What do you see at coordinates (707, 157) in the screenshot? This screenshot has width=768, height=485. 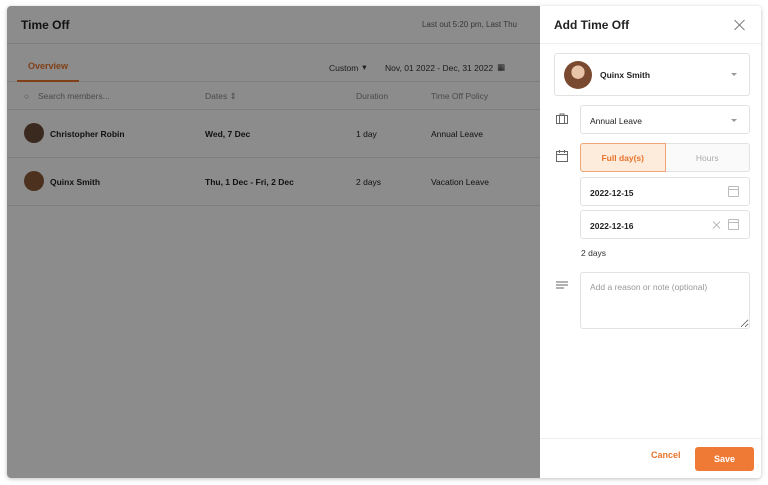 I see `hours-option: Hours` at bounding box center [707, 157].